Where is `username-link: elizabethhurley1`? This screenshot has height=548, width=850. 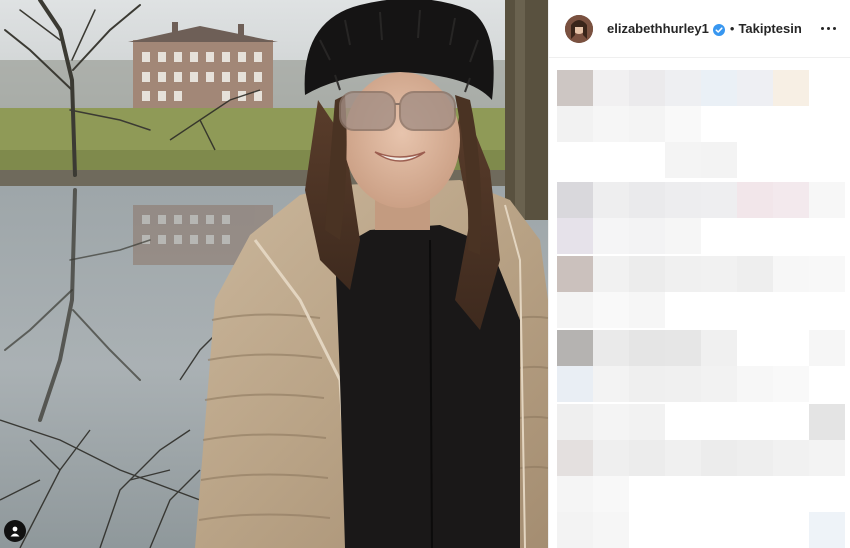 username-link: elizabethhurley1 is located at coordinates (658, 28).